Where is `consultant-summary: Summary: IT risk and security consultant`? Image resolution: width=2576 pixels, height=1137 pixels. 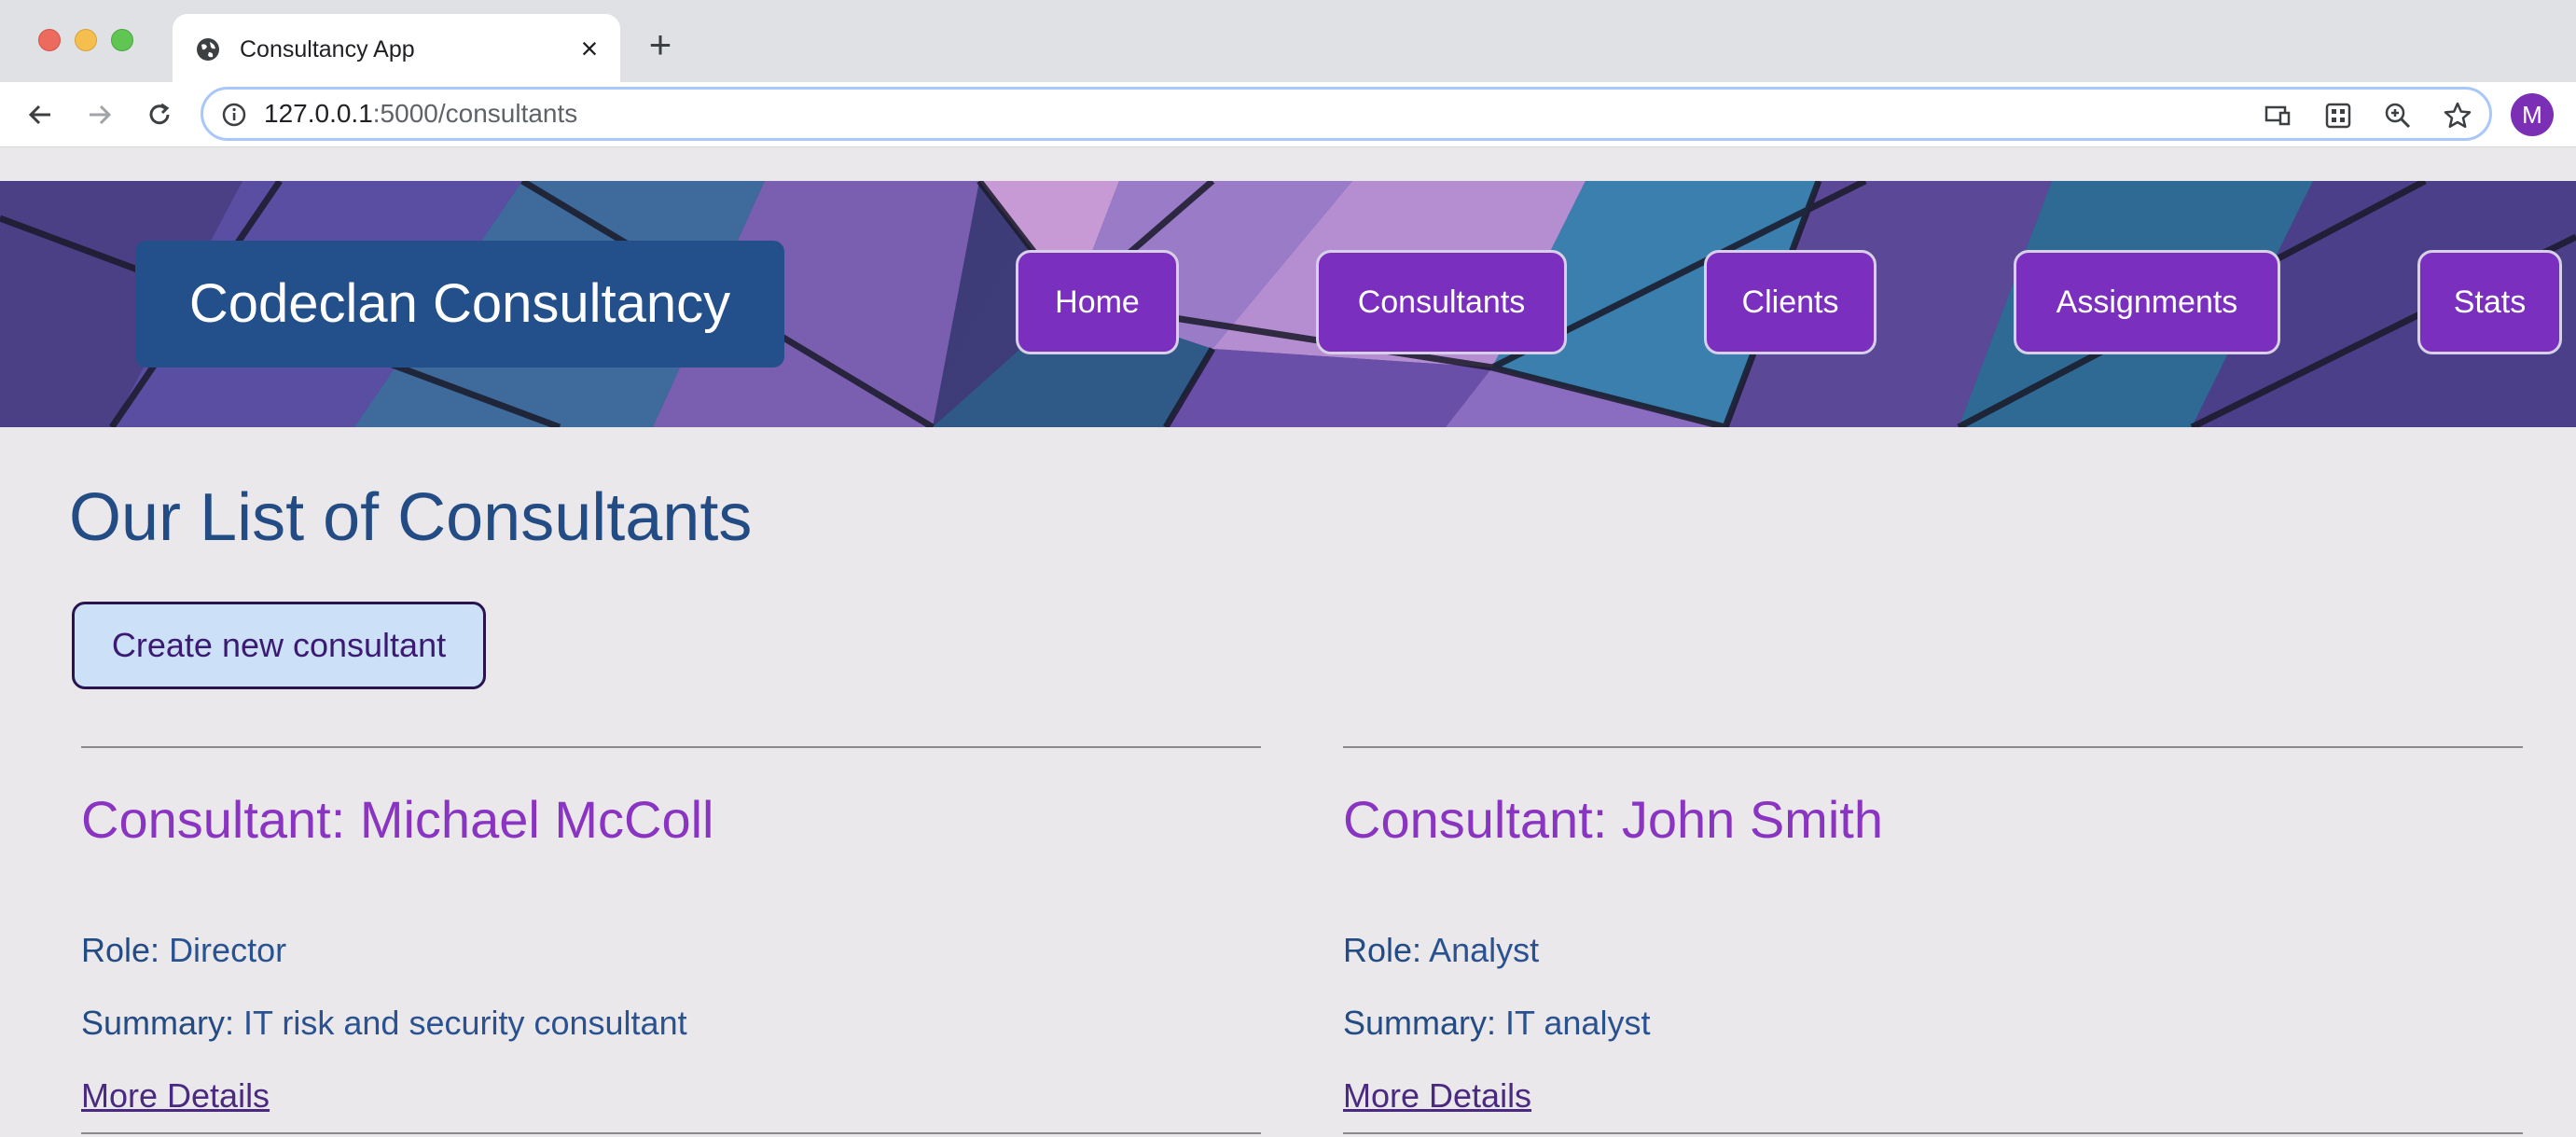
consultant-summary: Summary: IT risk and security consultant is located at coordinates (384, 1023).